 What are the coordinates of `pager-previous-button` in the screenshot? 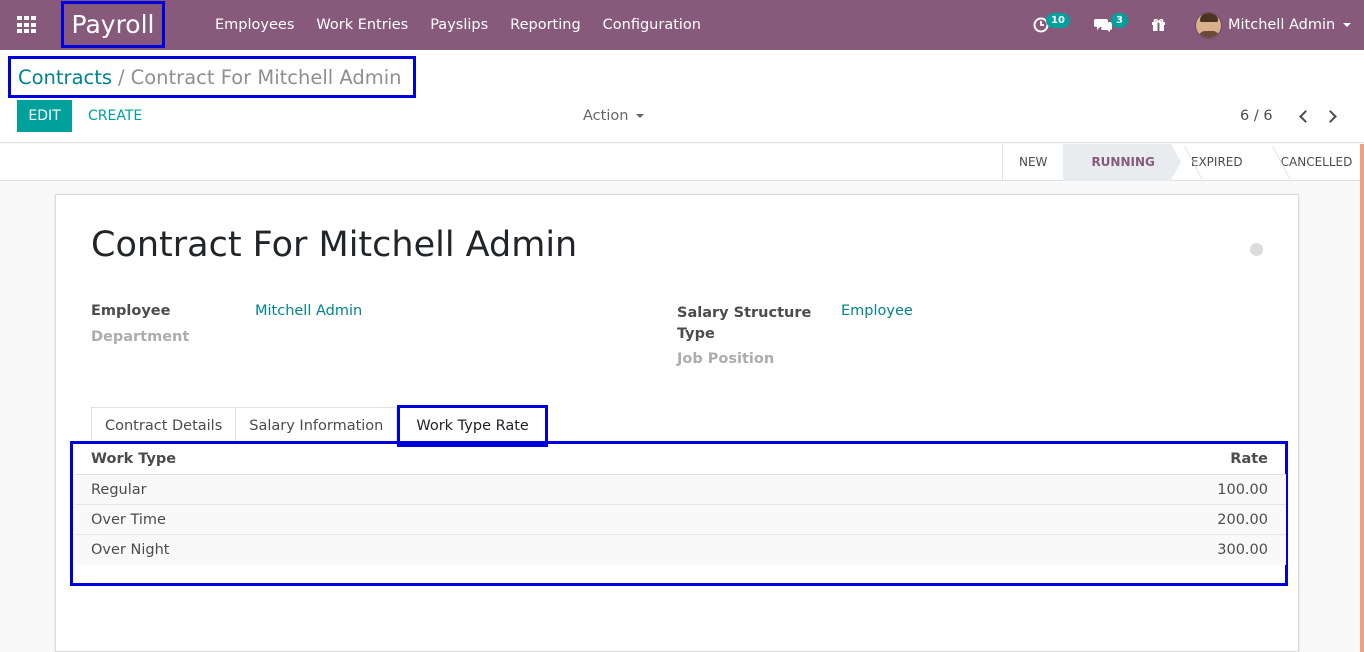 It's located at (1303, 116).